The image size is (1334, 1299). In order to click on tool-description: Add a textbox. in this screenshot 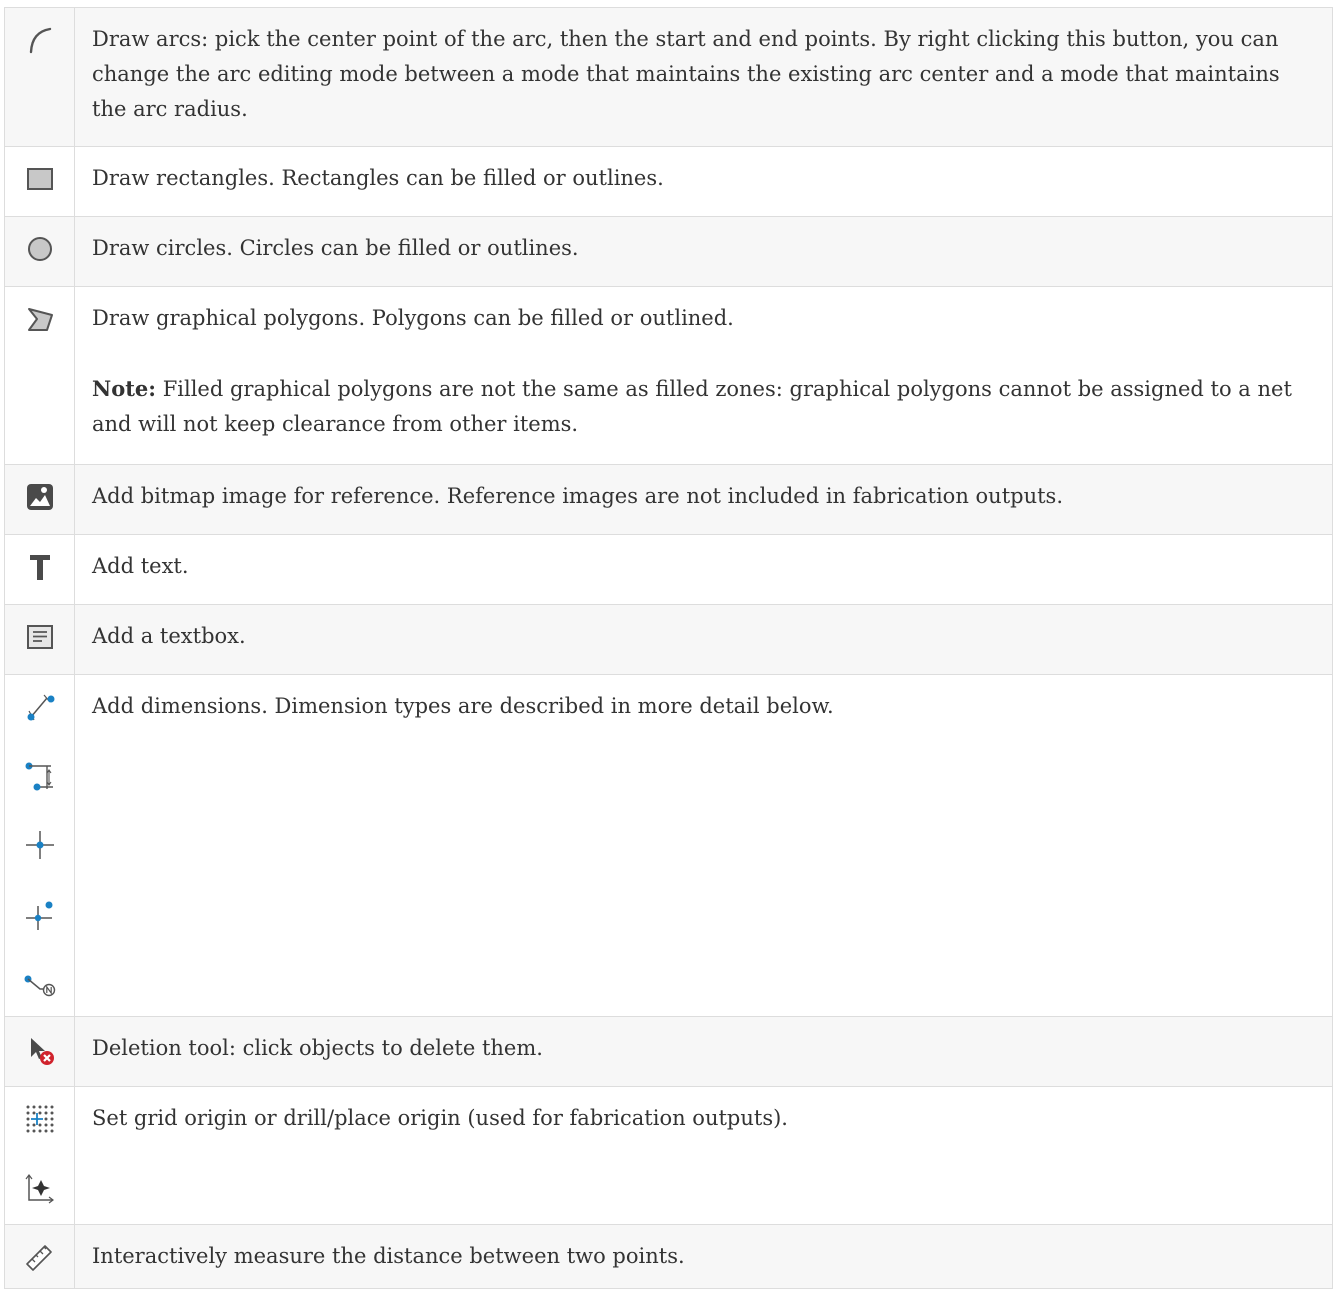, I will do `click(169, 636)`.